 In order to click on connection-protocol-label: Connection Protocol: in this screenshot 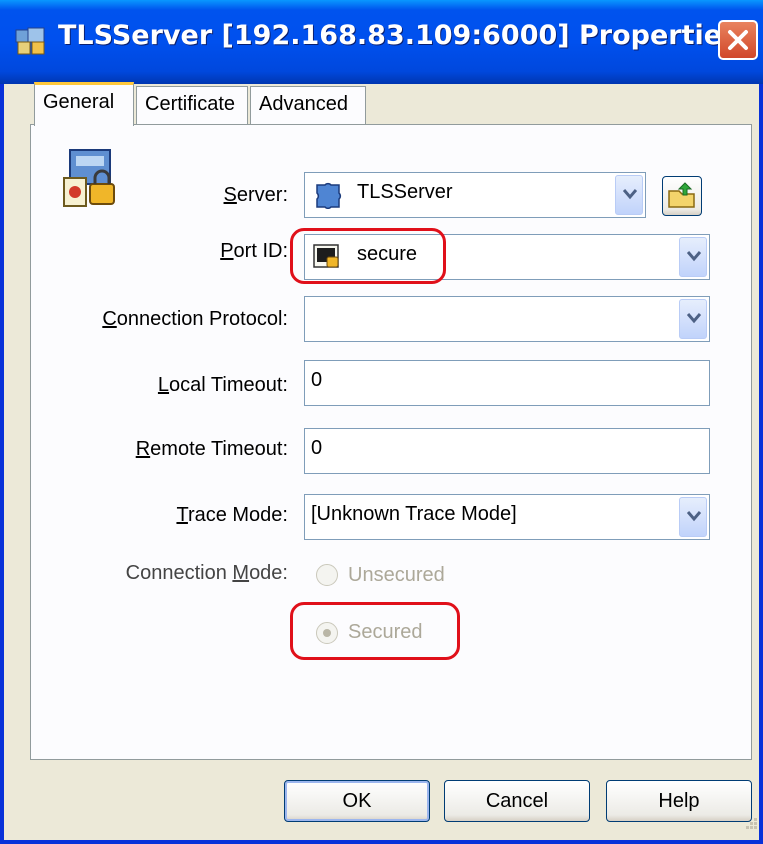, I will do `click(195, 319)`.